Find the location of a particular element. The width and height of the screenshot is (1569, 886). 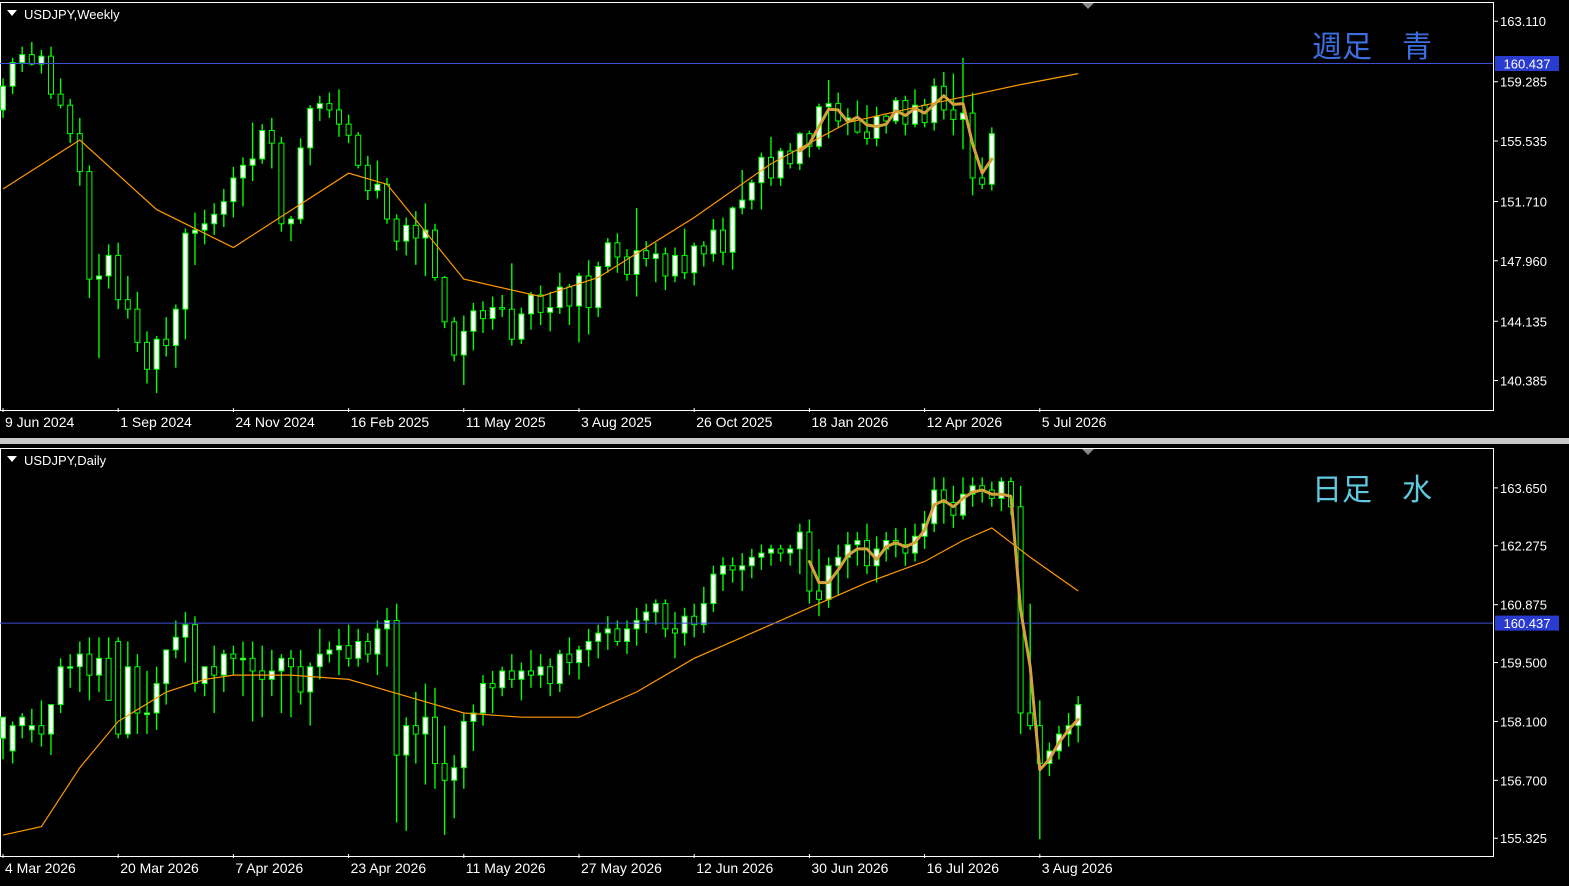

panel-separator is located at coordinates (784, 441).